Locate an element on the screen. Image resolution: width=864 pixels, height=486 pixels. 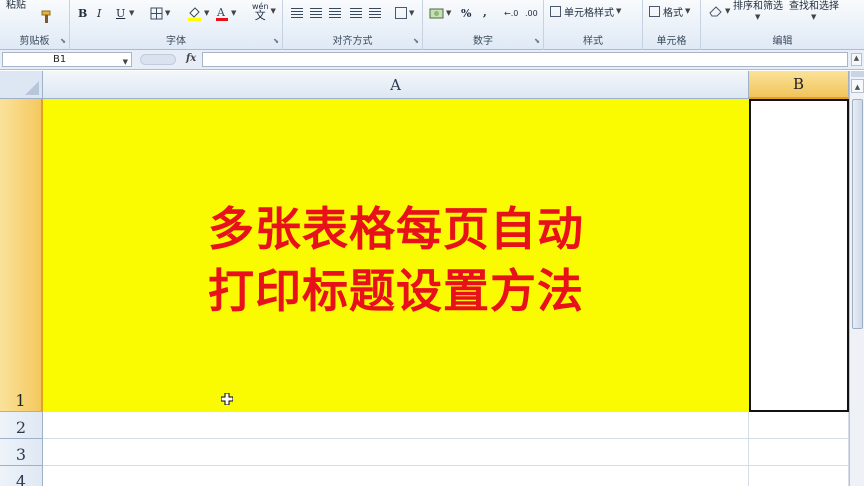
expand-formula-bar-icon: ▲ is located at coordinates (856, 59).